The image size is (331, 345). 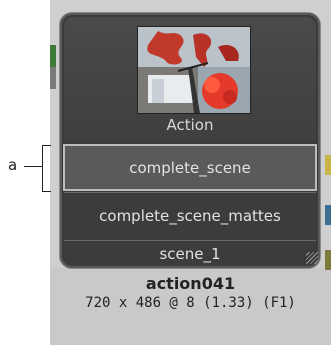 I want to click on output-row-scene-1: scene_1, so click(x=190, y=253).